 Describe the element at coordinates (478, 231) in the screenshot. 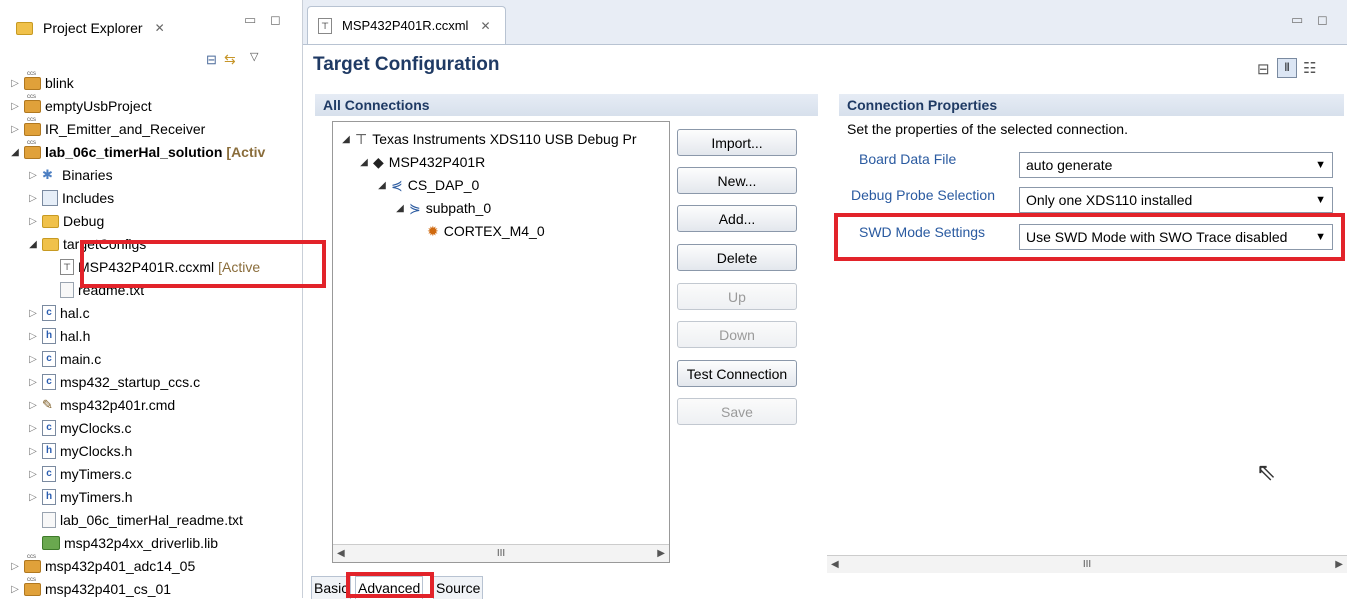

I see `connection-tree-item: ✹ CORTEX_M4_0` at that location.